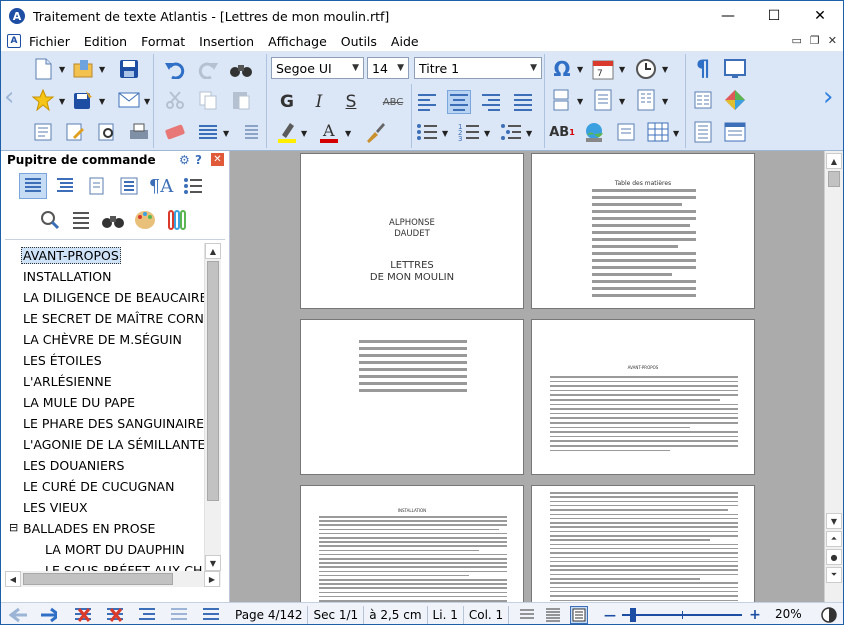 The width and height of the screenshot is (844, 625). What do you see at coordinates (594, 132) in the screenshot?
I see `insert-picture-icon` at bounding box center [594, 132].